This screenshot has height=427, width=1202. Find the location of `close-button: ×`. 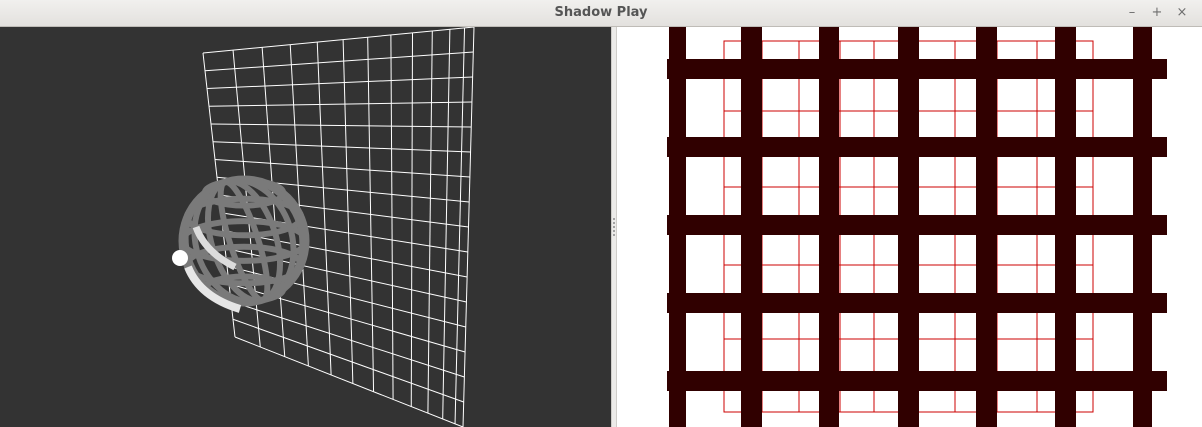

close-button: × is located at coordinates (1182, 13).